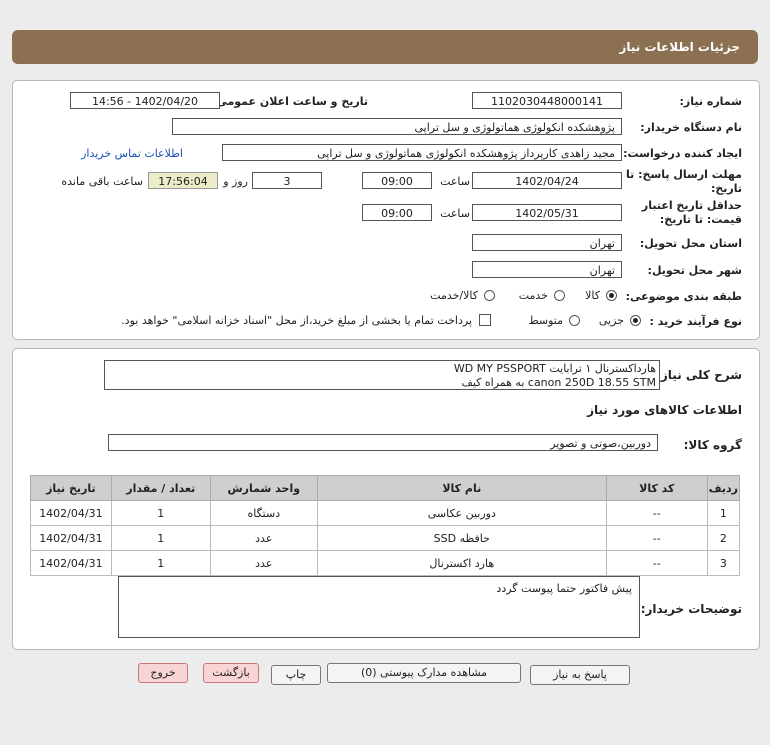  What do you see at coordinates (263, 513) in the screenshot?
I see `cell-unit: دستگاه` at bounding box center [263, 513].